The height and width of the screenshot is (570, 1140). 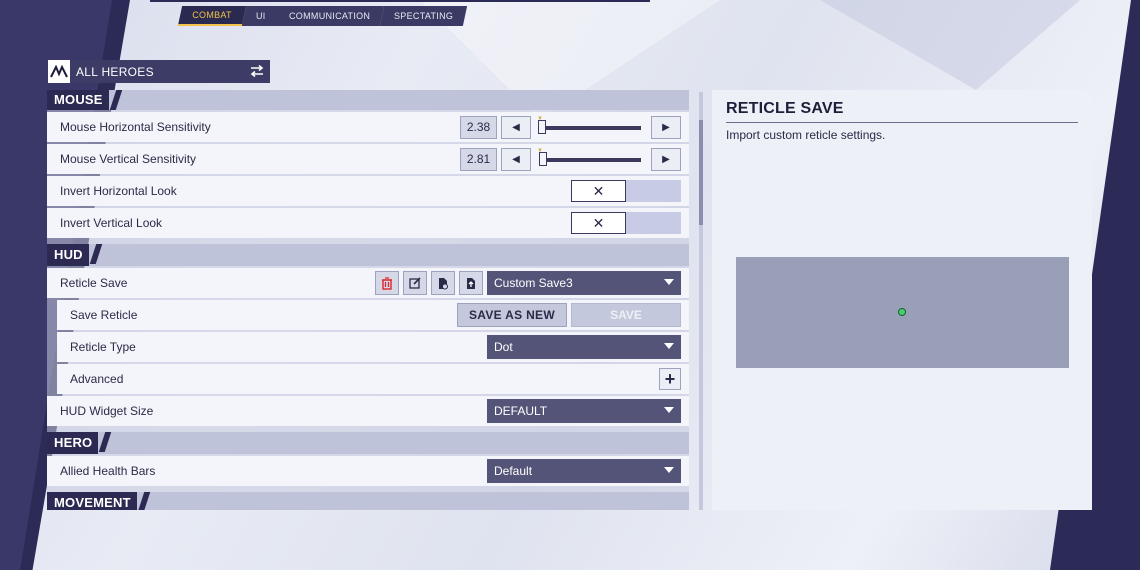 I want to click on section-hero: HERO, so click(x=368, y=443).